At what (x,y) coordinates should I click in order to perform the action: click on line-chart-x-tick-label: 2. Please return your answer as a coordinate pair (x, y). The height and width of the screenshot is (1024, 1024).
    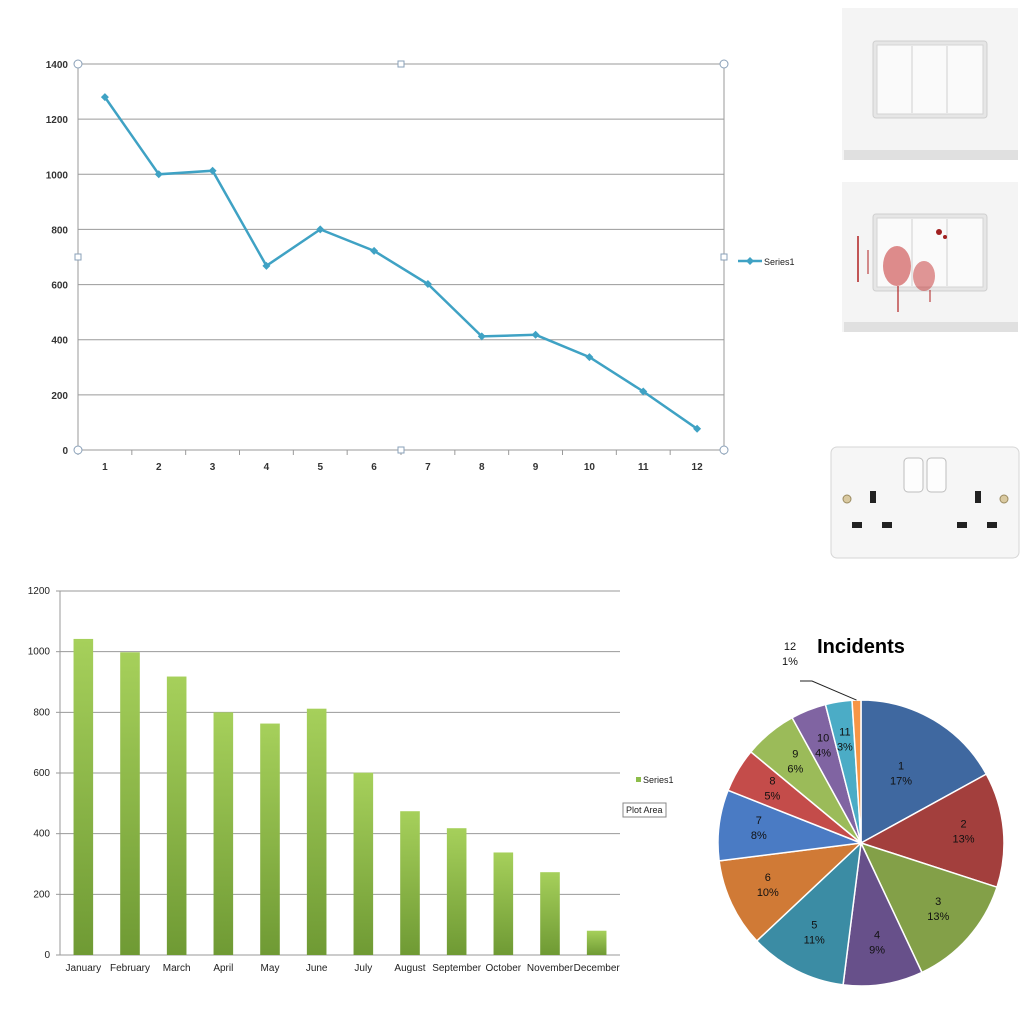
    Looking at the image, I should click on (159, 467).